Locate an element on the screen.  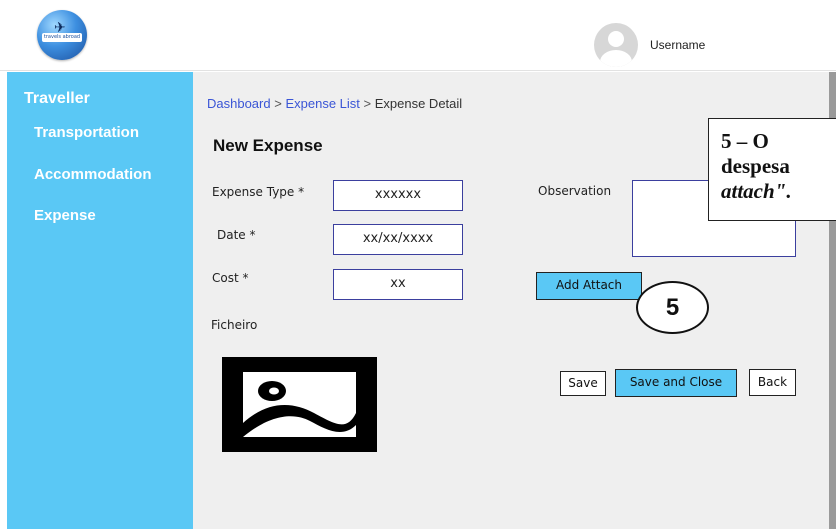
cost-field: xx is located at coordinates (398, 284).